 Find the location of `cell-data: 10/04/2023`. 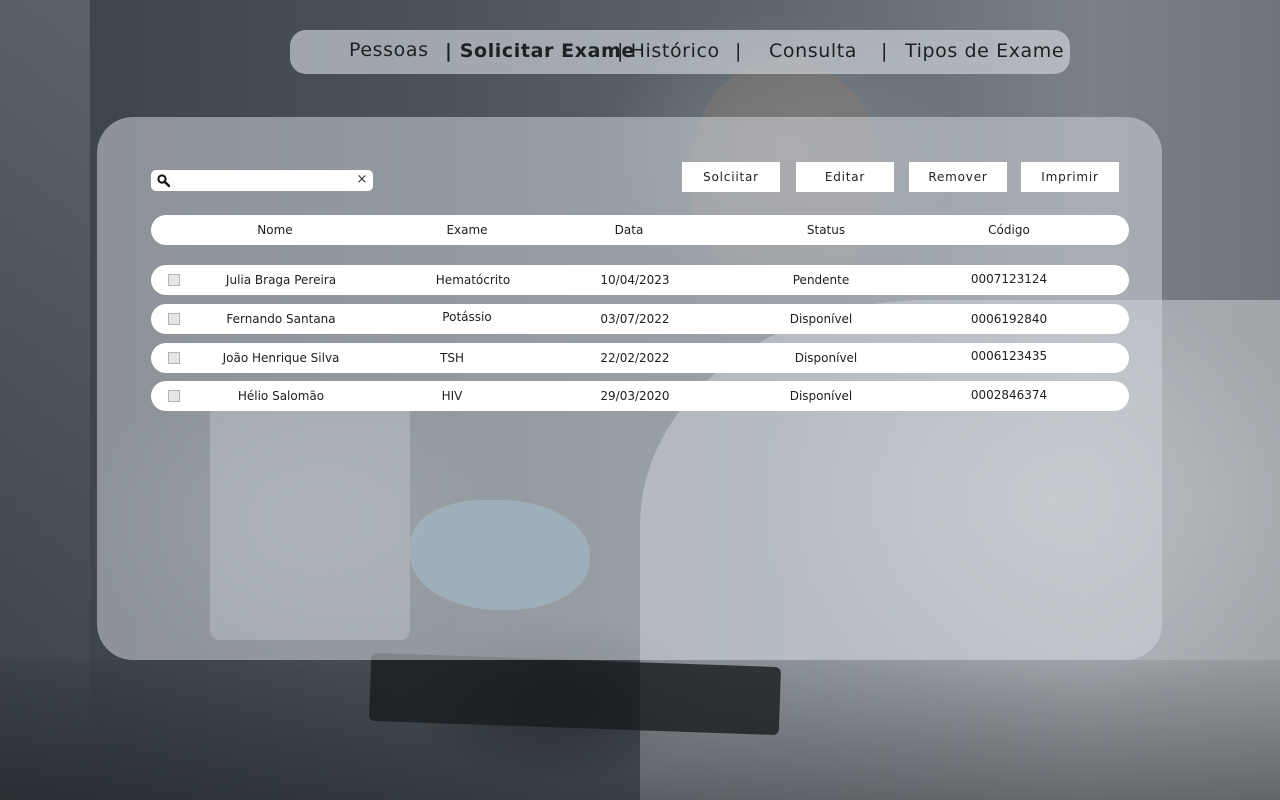

cell-data: 10/04/2023 is located at coordinates (635, 280).